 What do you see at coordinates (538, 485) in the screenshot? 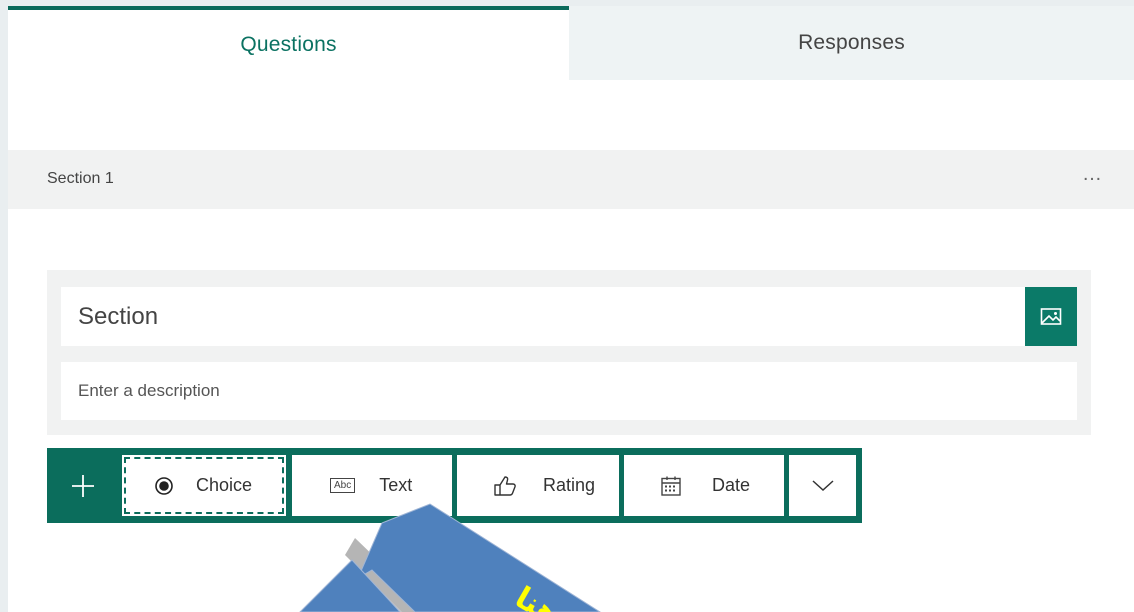
I see `rating-question-button: Rating` at bounding box center [538, 485].